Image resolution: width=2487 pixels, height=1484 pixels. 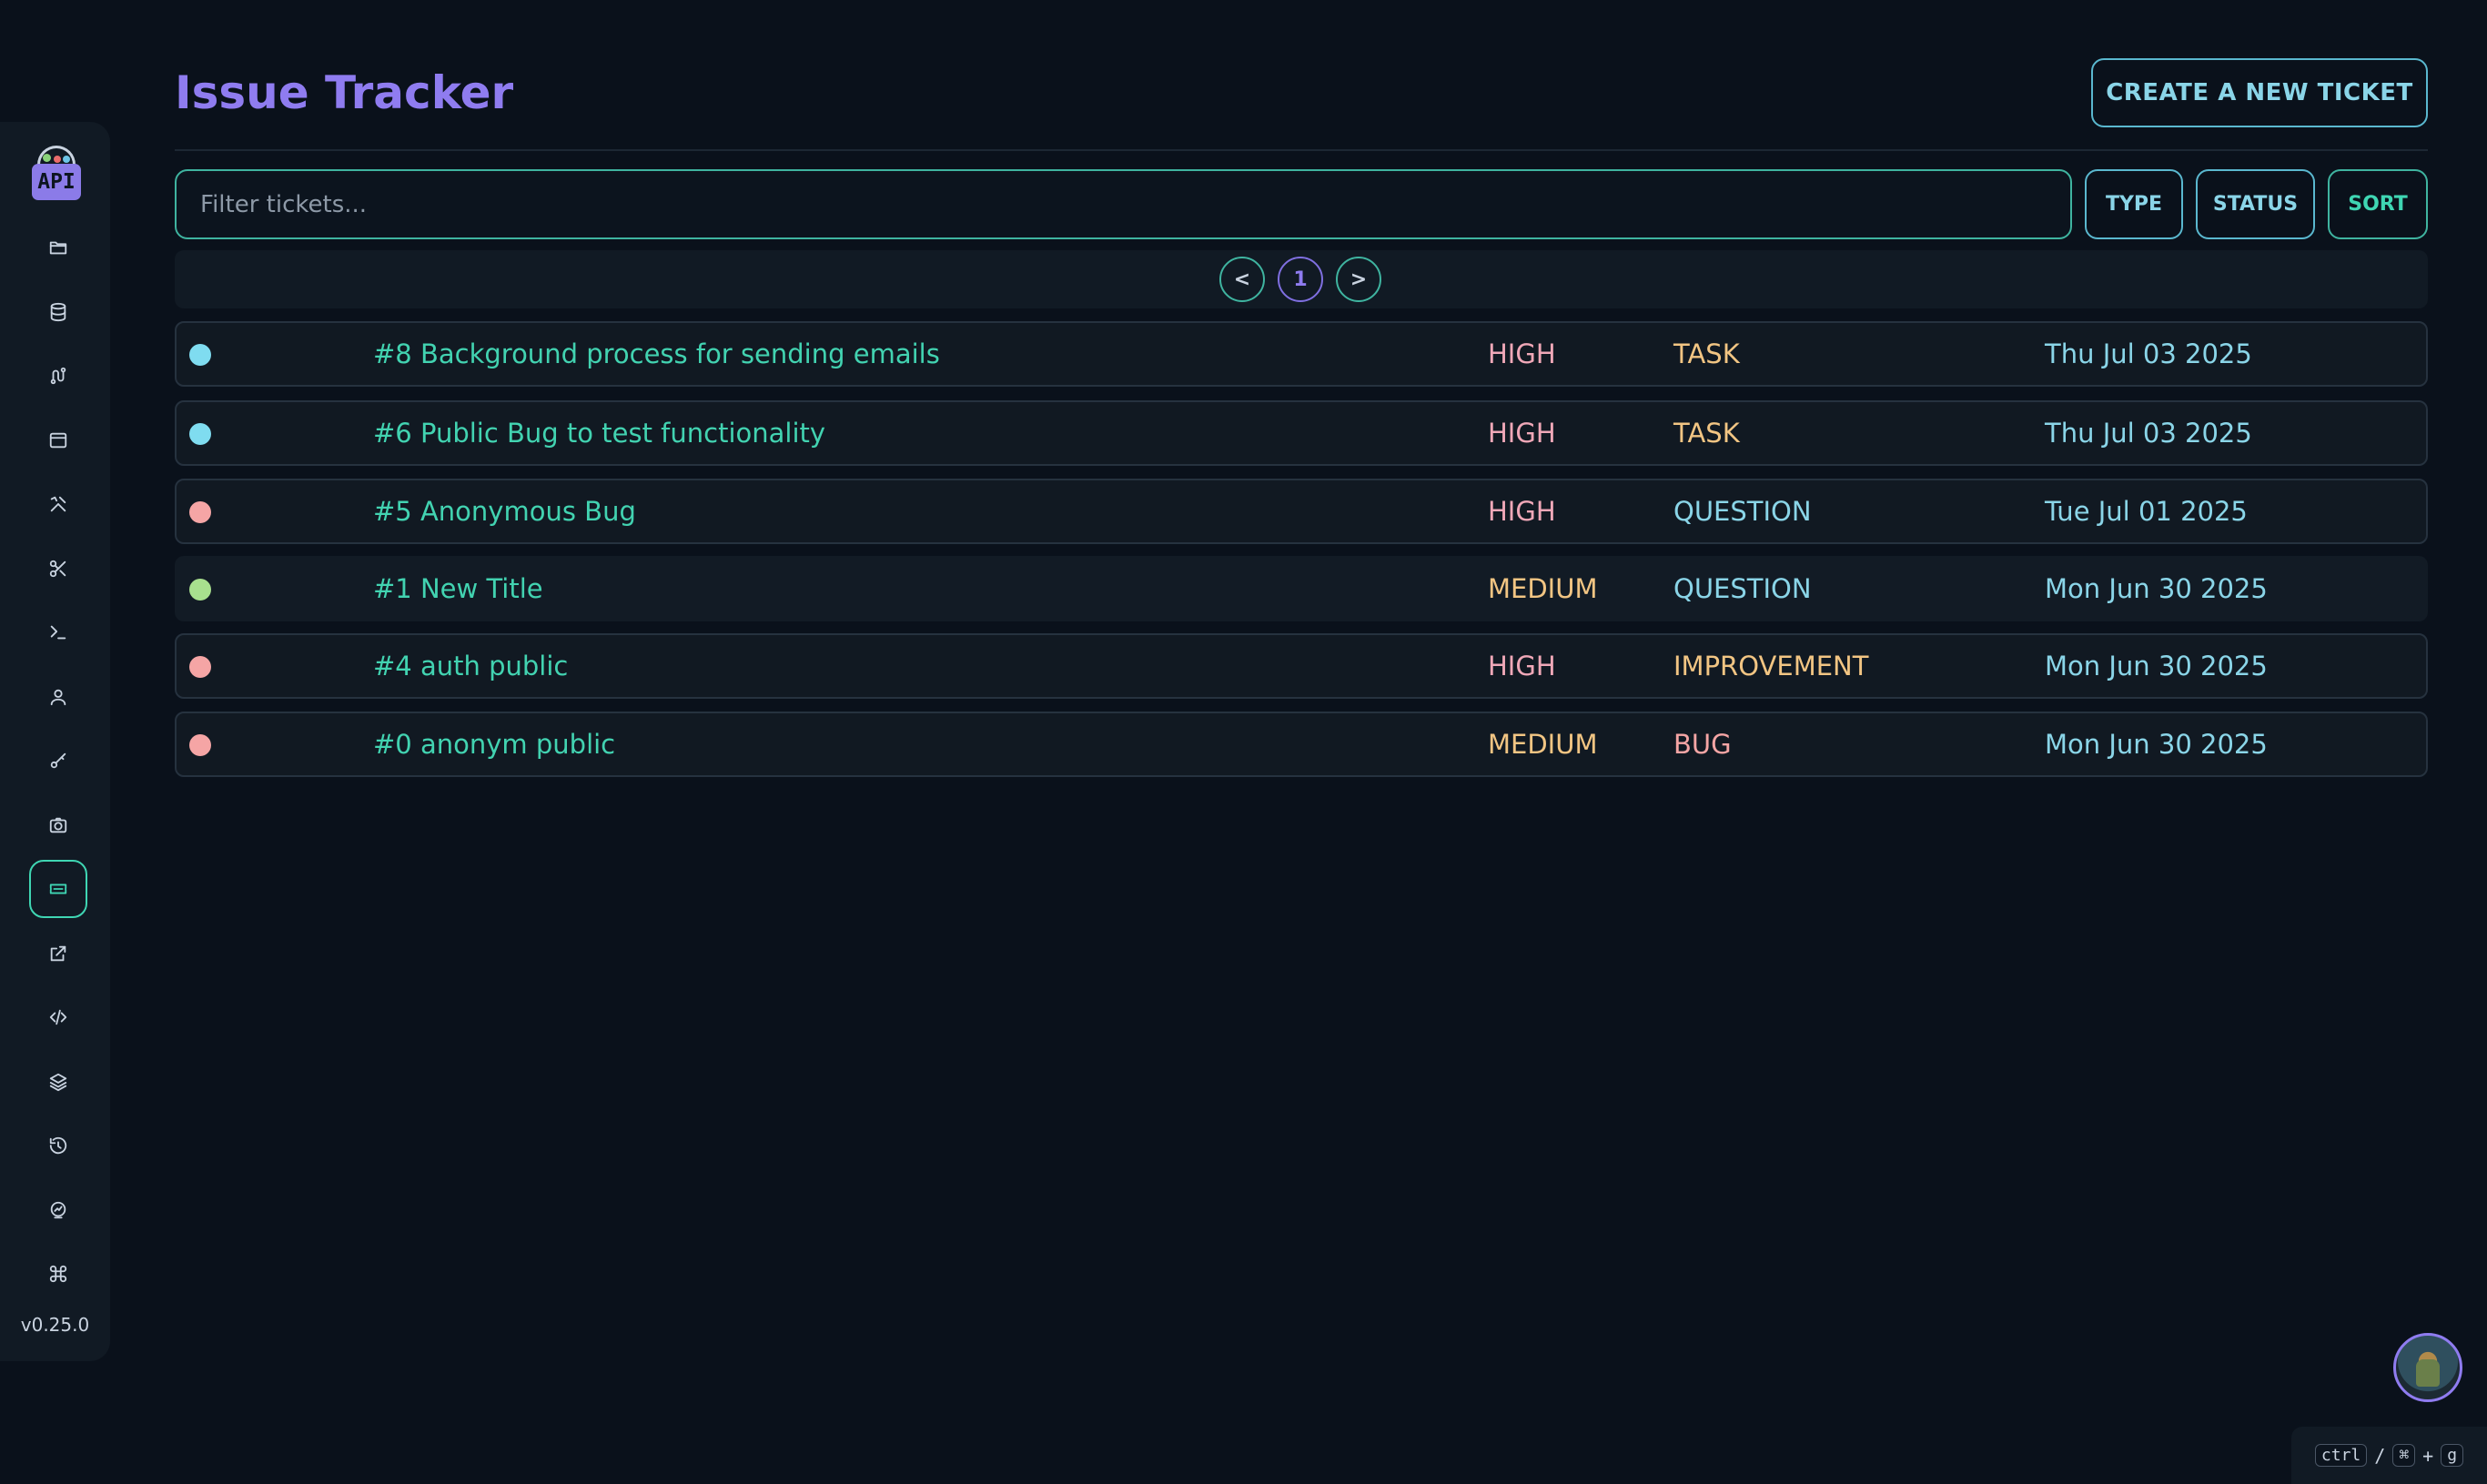 What do you see at coordinates (494, 744) in the screenshot?
I see `ticket-title: #0 anonym public` at bounding box center [494, 744].